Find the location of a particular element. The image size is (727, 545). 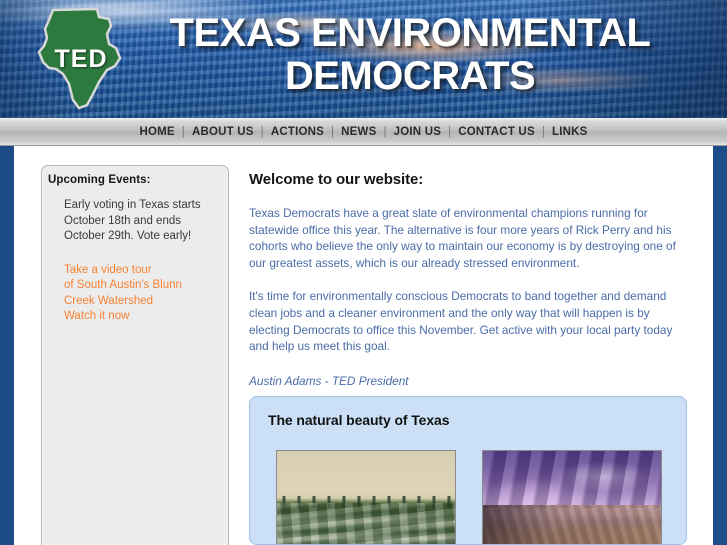

feature-image-mountain-sunset is located at coordinates (572, 497).